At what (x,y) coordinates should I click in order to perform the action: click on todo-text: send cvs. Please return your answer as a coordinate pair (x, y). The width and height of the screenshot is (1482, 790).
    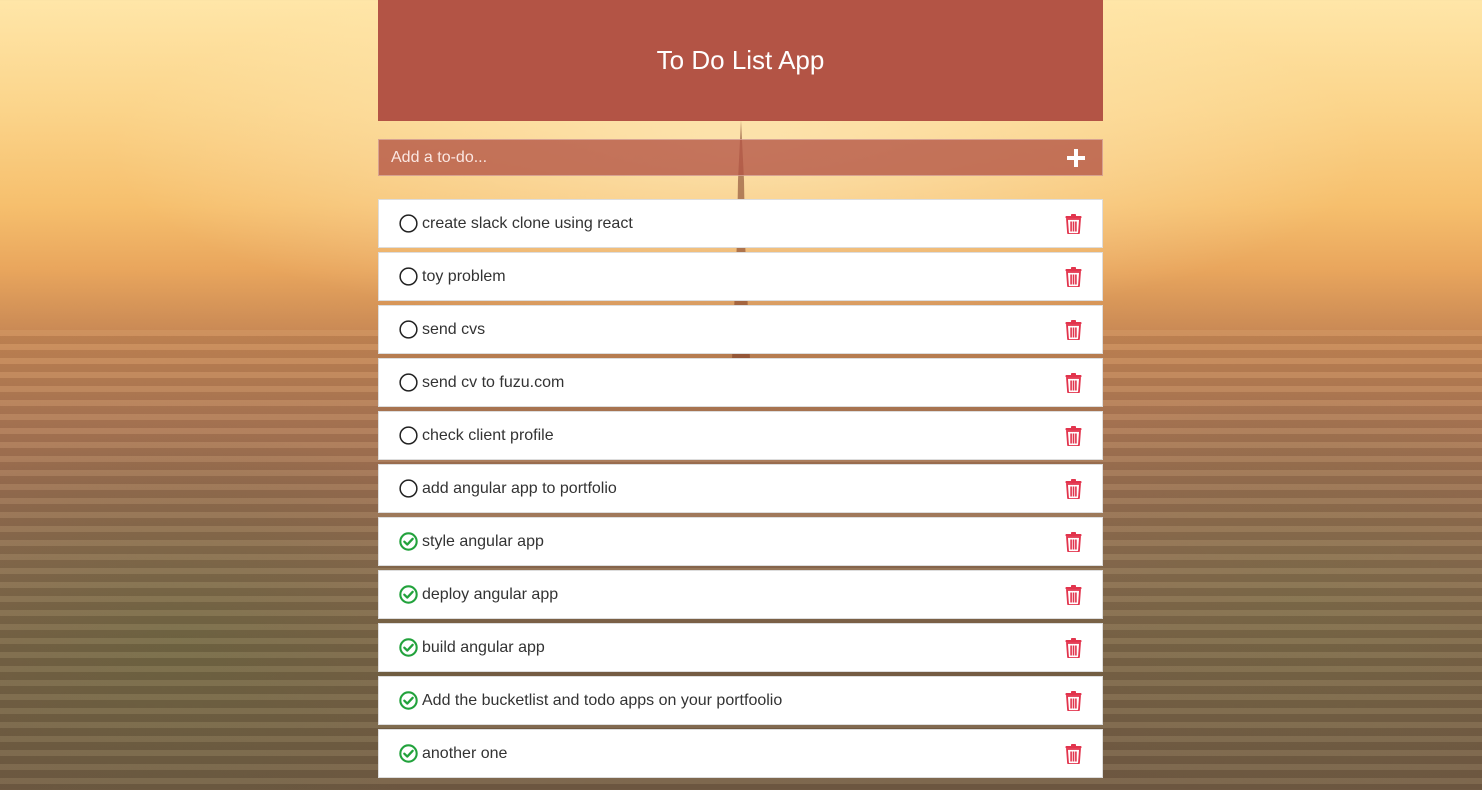
    Looking at the image, I should click on (454, 329).